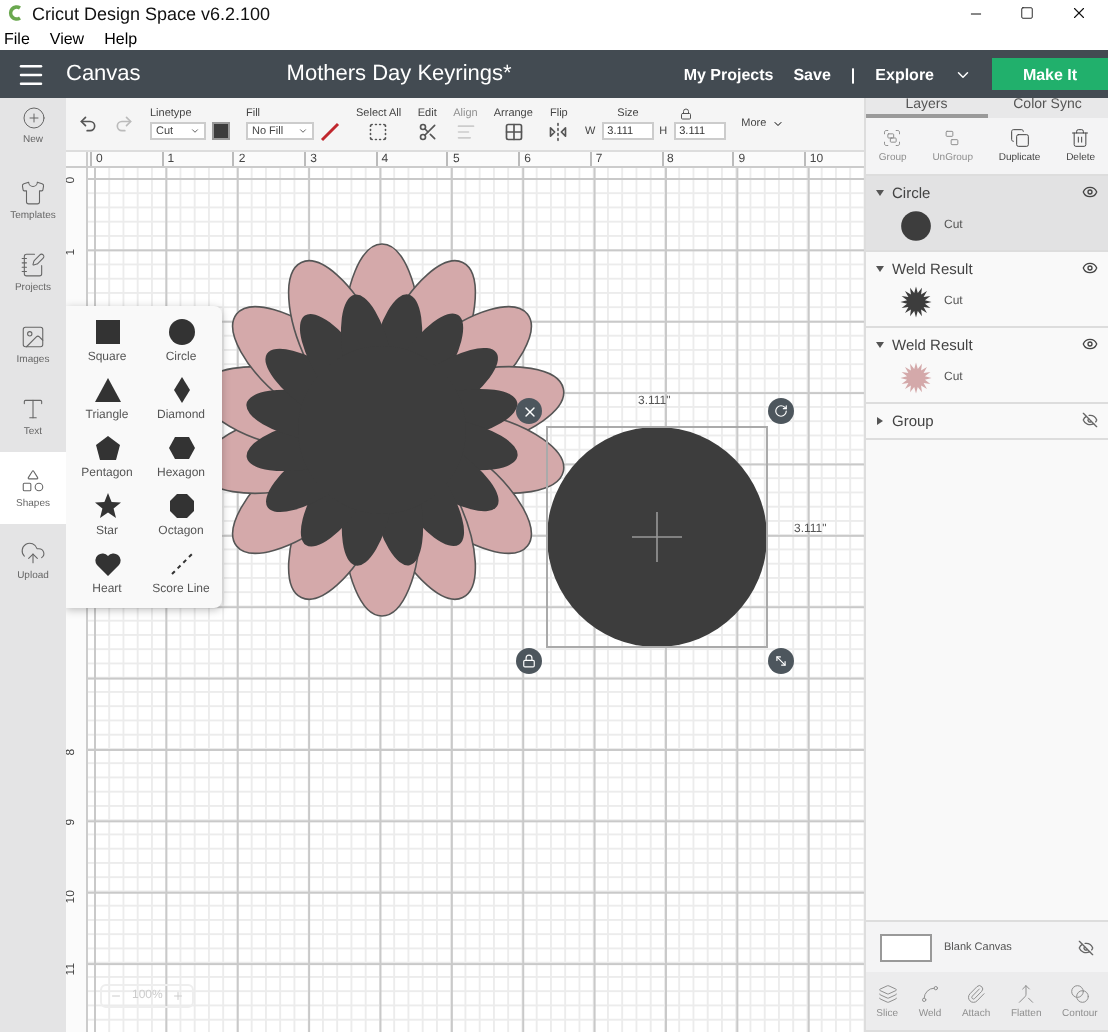 This screenshot has height=1032, width=1108. I want to click on text-icon, so click(33, 408).